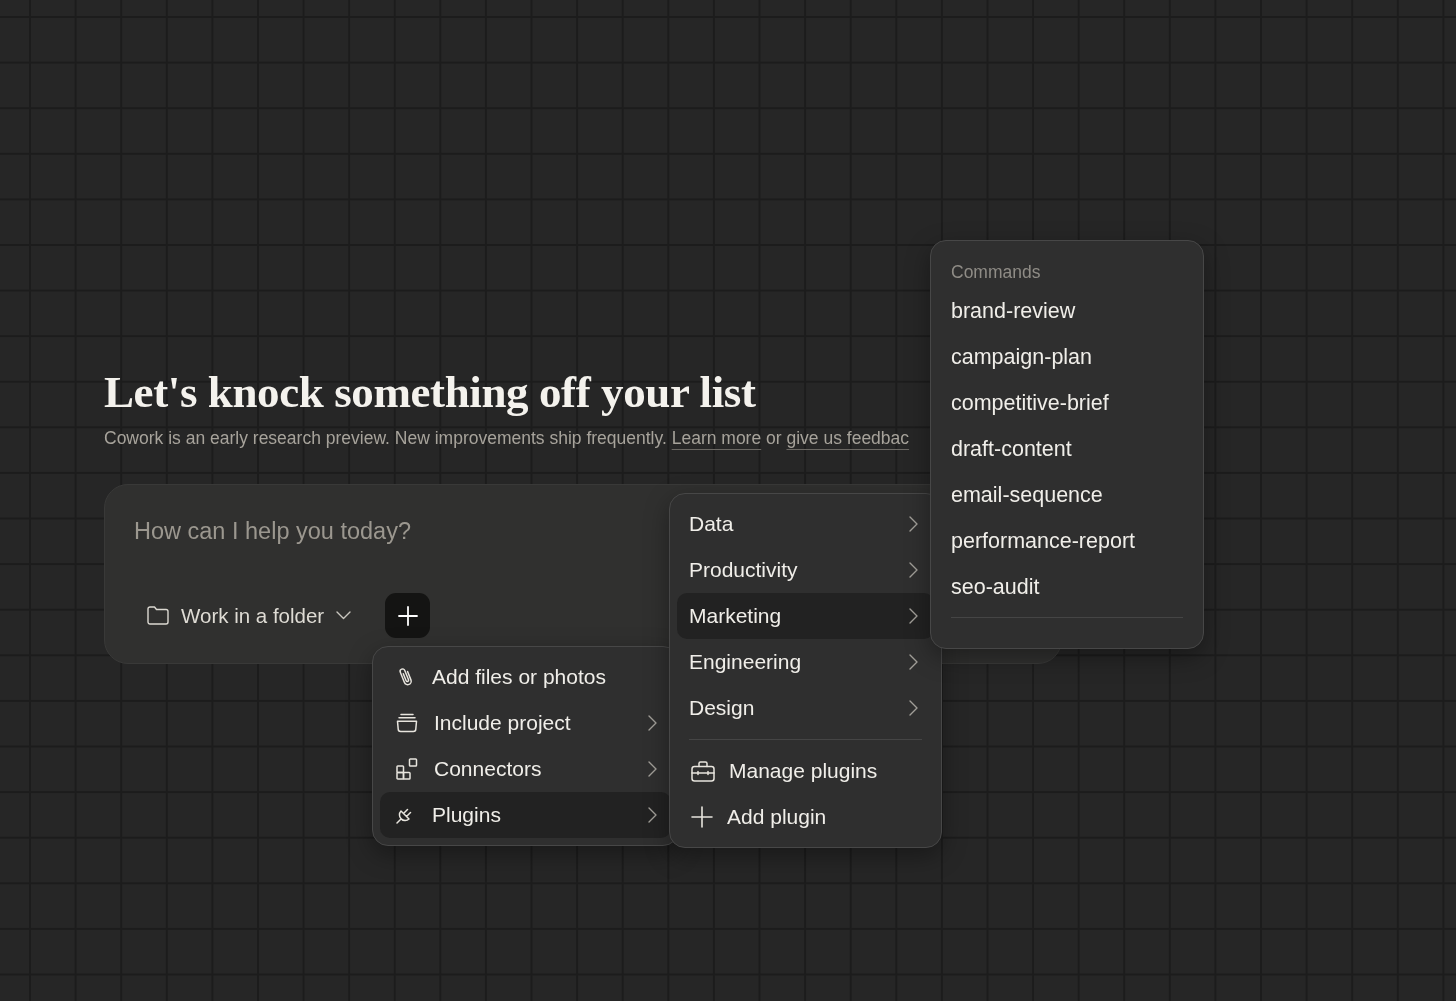 This screenshot has width=1456, height=1001. I want to click on menu-item: brand-review, so click(1067, 311).